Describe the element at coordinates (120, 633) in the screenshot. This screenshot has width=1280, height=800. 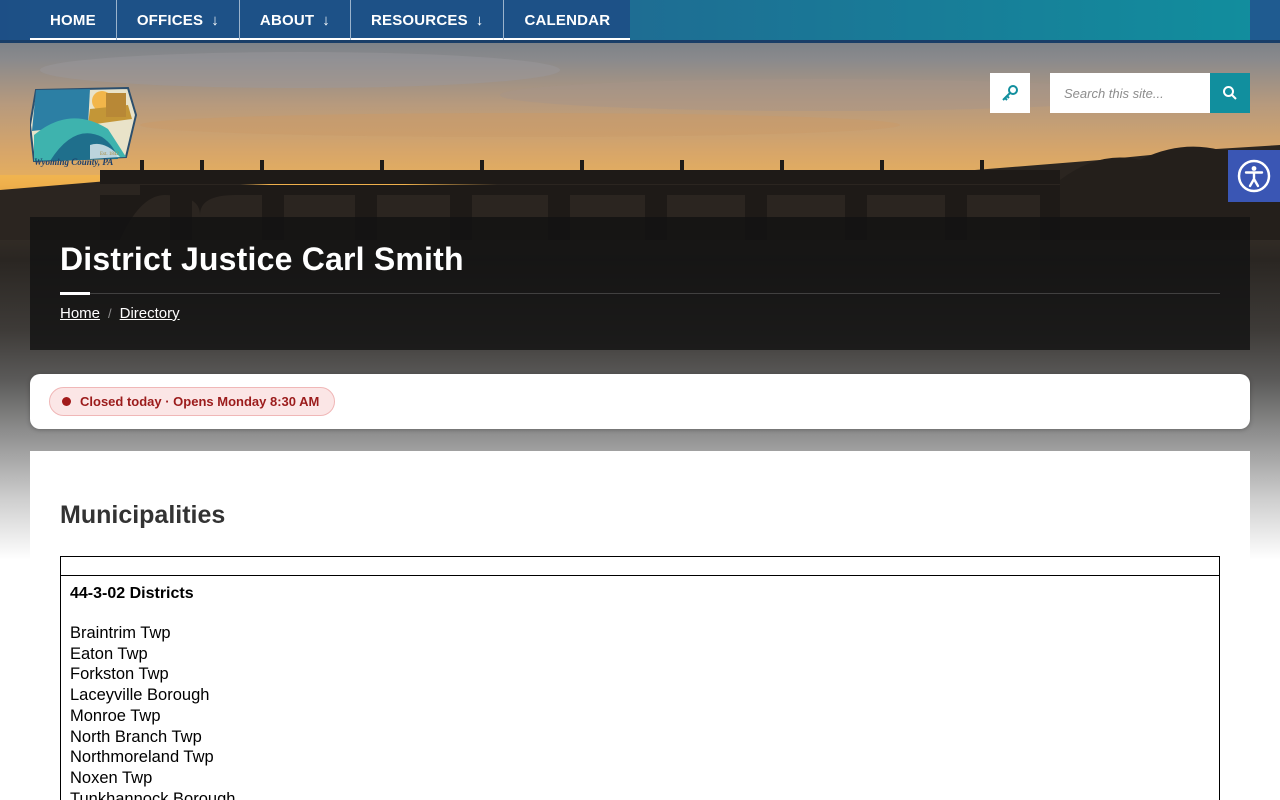
I see `list-item: Braintrim Twp` at that location.